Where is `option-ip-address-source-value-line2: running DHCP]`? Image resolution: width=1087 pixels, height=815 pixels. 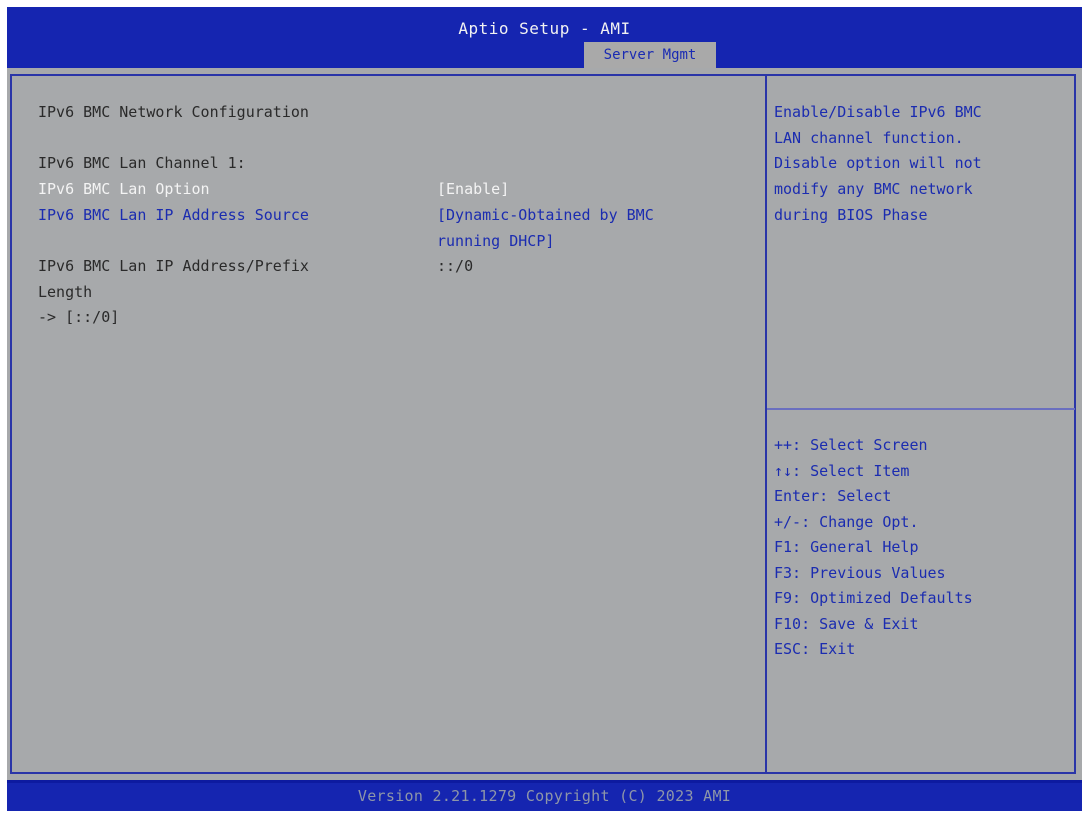
option-ip-address-source-value-line2: running DHCP] is located at coordinates (495, 241).